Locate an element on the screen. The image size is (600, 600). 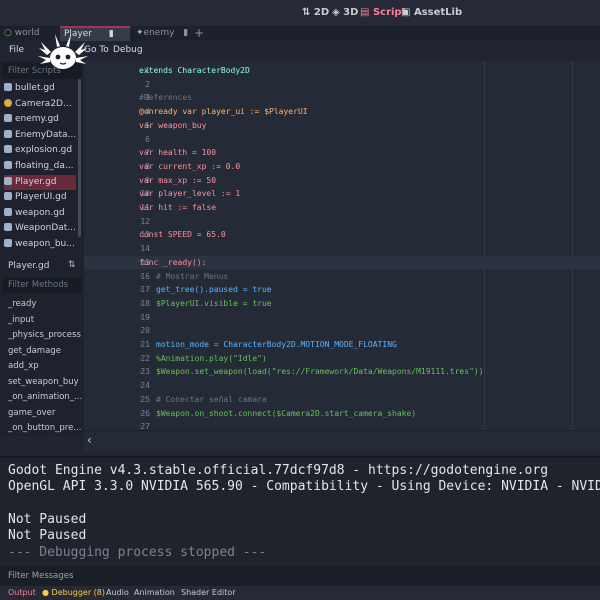
method-item: _physics_process is located at coordinates (44, 335).